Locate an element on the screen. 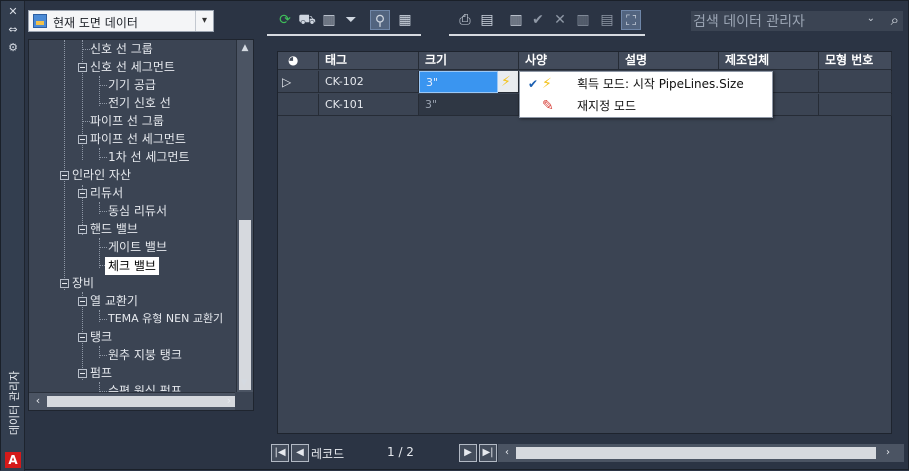  tree-item: 인라인 자산 is located at coordinates (101, 175).